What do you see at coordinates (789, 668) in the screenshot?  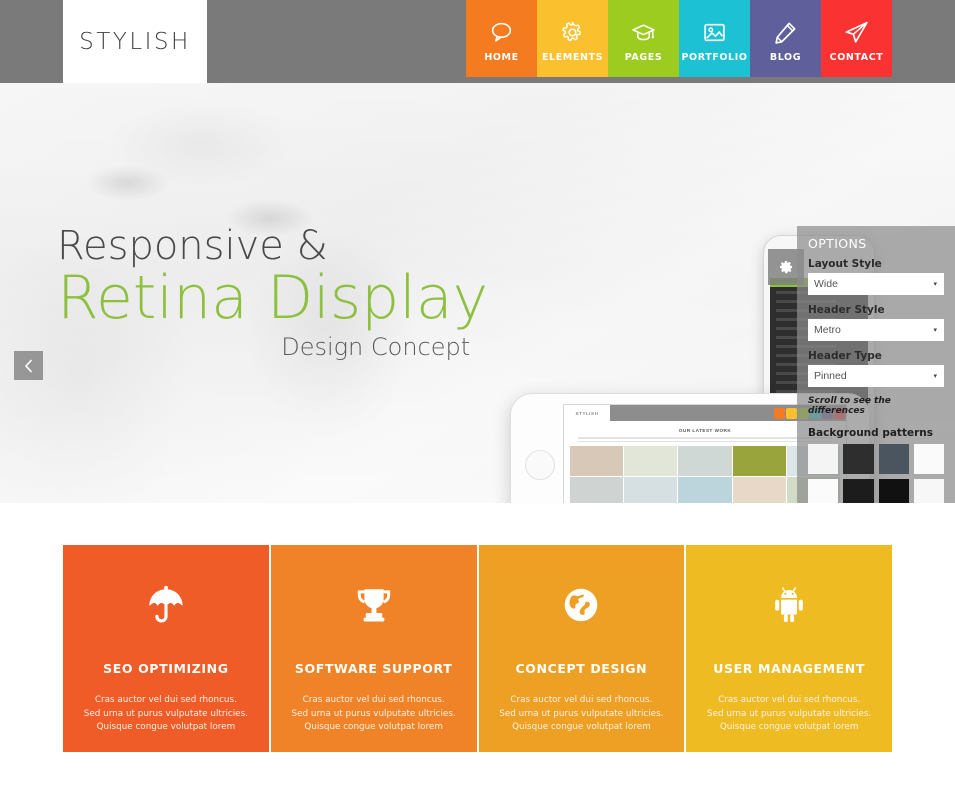 I see `feature-title: USER MANAGEMENT` at bounding box center [789, 668].